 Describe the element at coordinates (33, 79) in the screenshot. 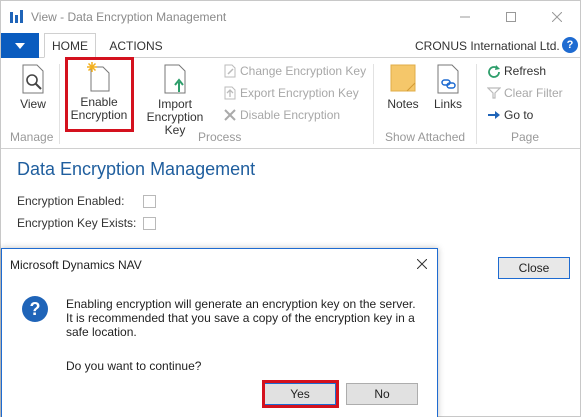

I see `view-document-icon` at that location.